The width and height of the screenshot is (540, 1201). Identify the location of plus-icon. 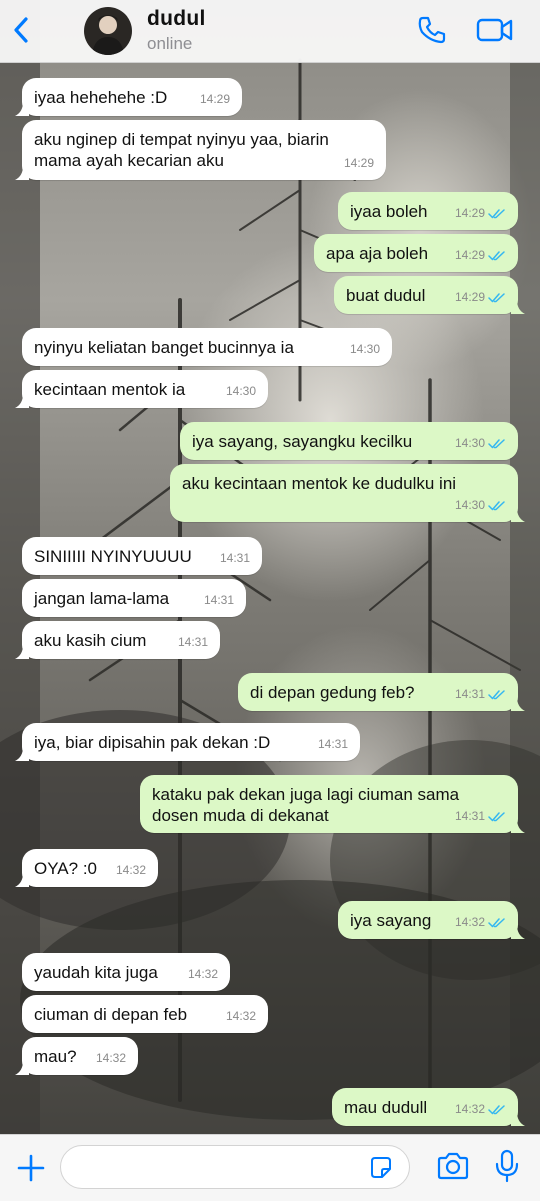
(31, 1168).